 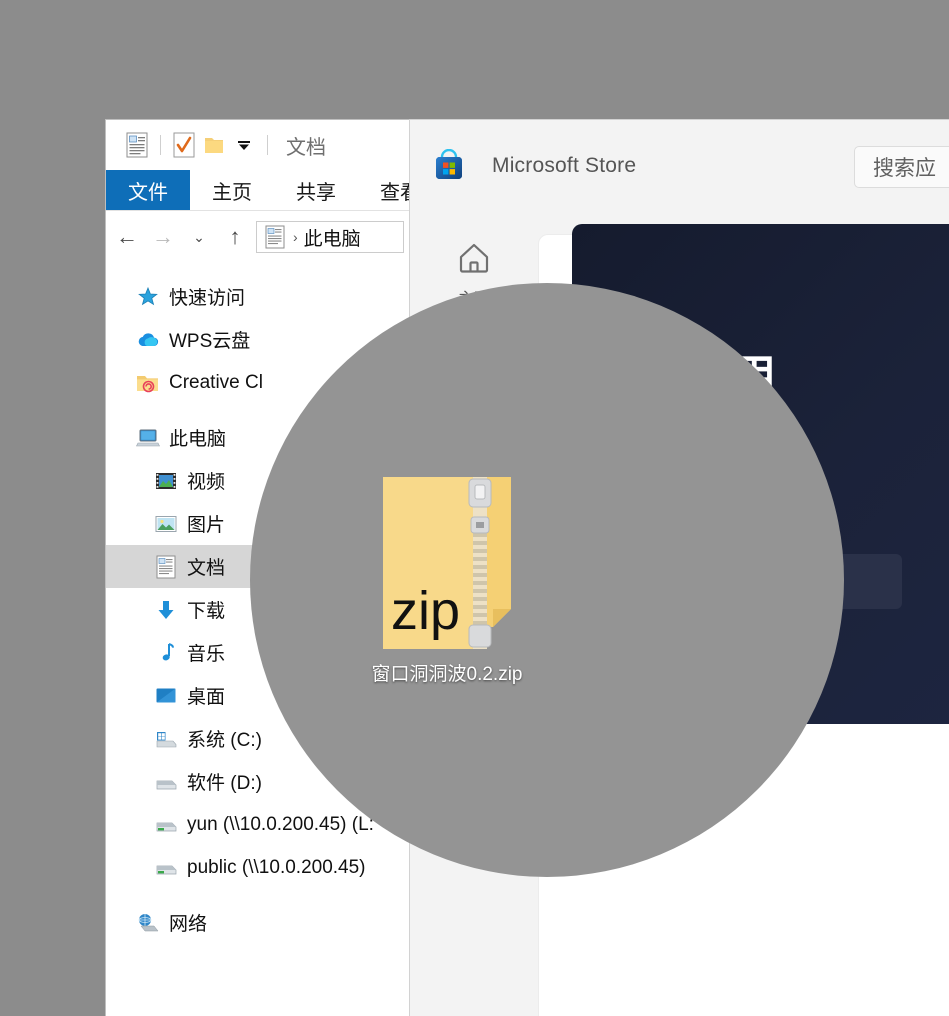 What do you see at coordinates (166, 524) in the screenshot?
I see `pictures-icon` at bounding box center [166, 524].